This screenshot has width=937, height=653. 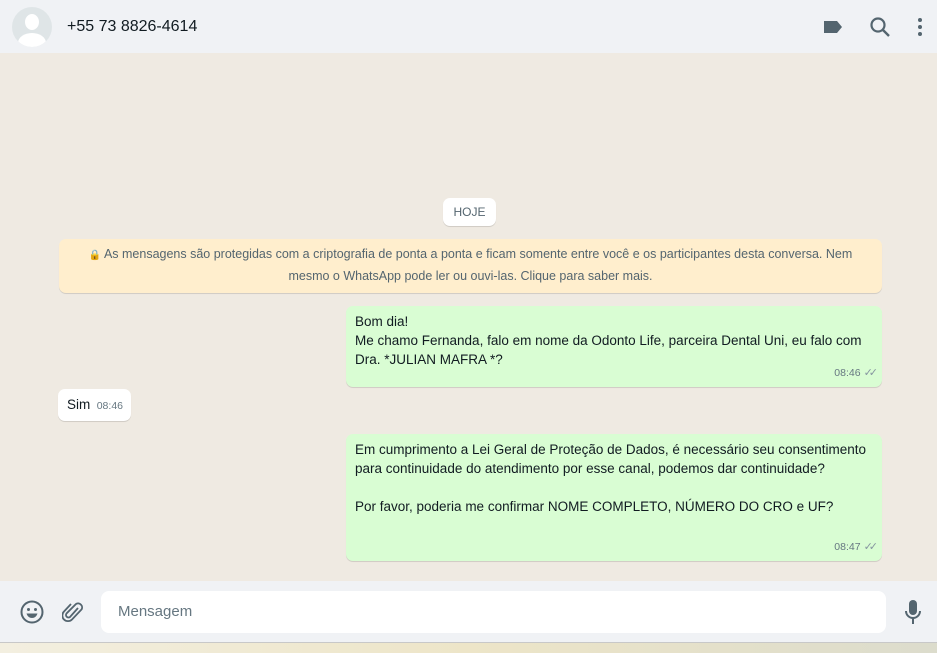 What do you see at coordinates (880, 27) in the screenshot?
I see `search-icon` at bounding box center [880, 27].